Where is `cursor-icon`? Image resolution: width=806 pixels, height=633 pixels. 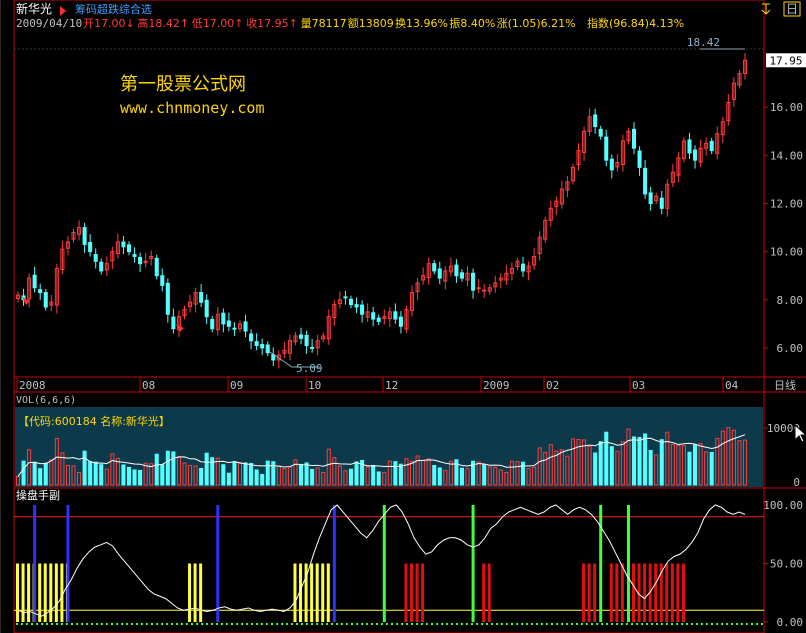
cursor-icon is located at coordinates (800, 433).